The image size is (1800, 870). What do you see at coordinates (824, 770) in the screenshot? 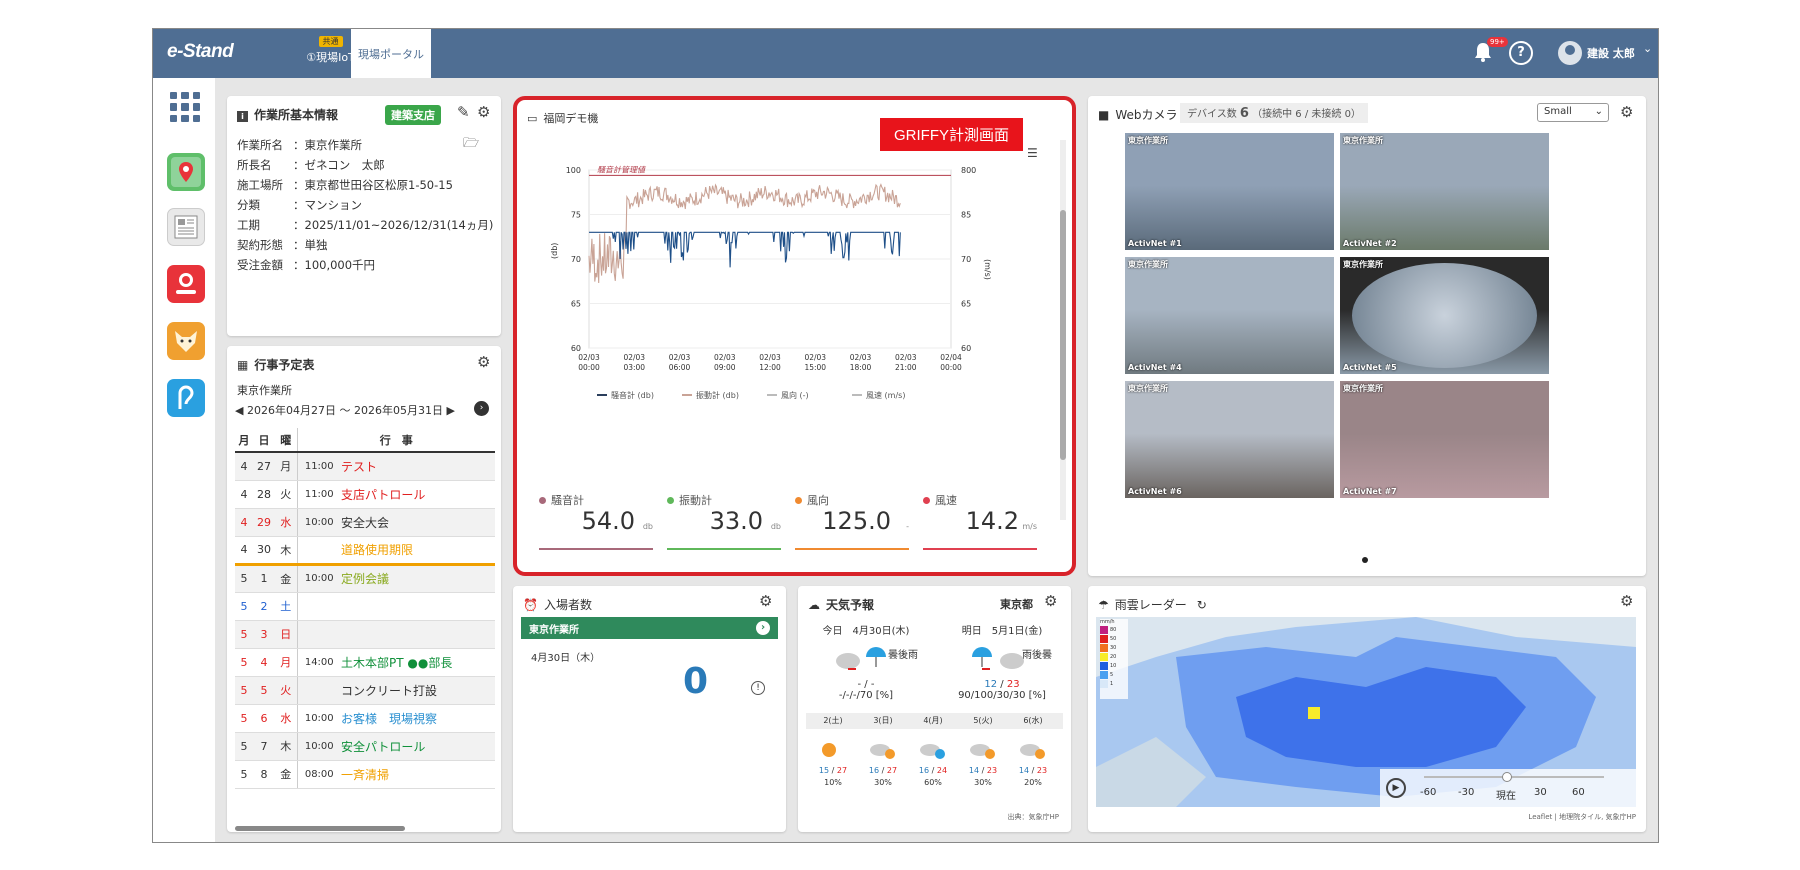
I see `week-temp-low: 15` at bounding box center [824, 770].